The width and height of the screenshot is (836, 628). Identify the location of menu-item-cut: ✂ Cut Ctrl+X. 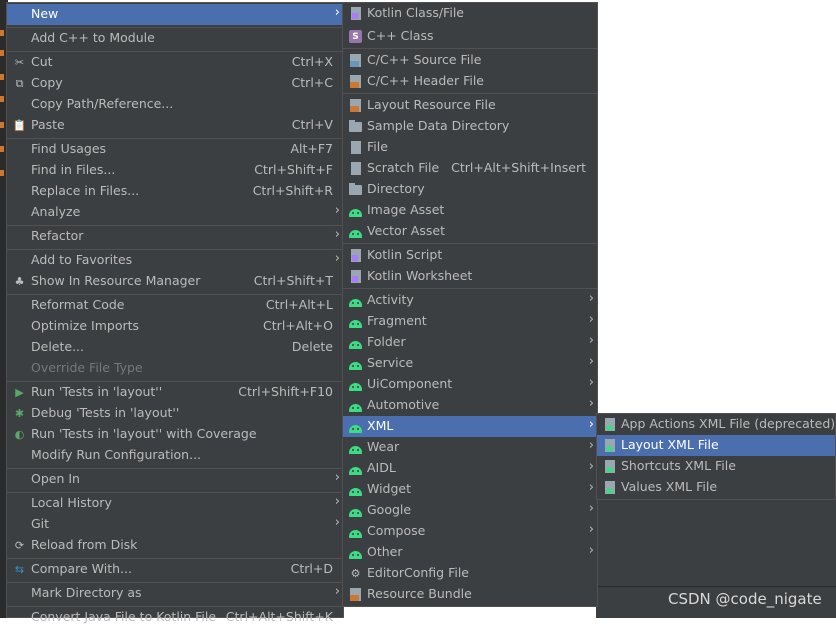
(175, 62).